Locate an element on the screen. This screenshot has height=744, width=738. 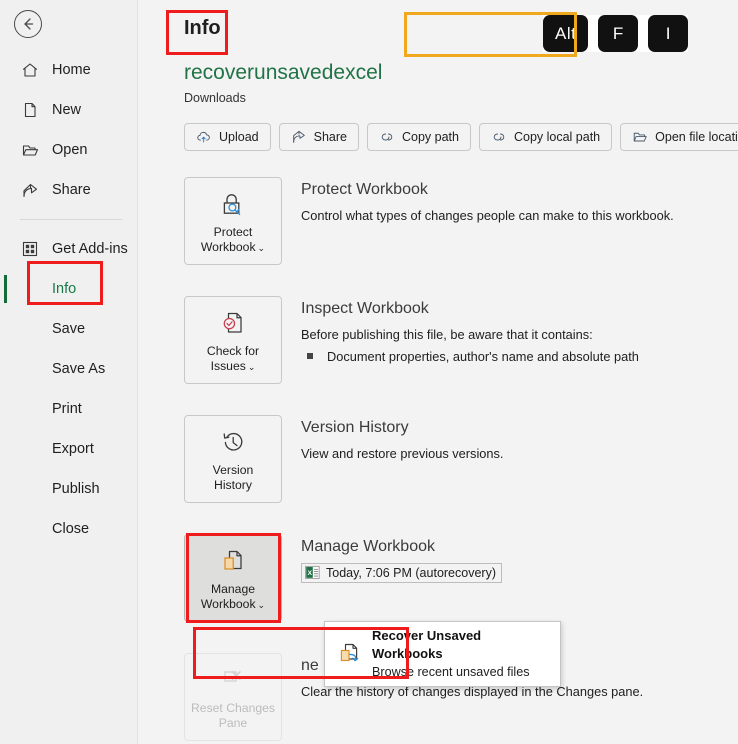
section-title: Manage Workbook is located at coordinates (368, 546).